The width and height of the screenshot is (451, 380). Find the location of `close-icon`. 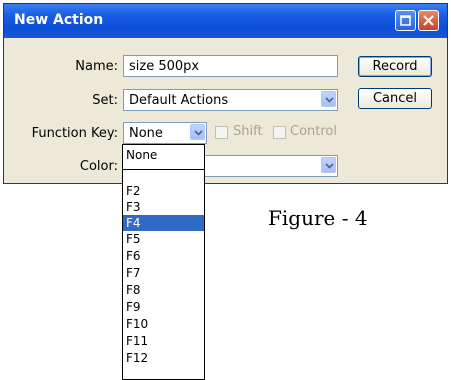

close-icon is located at coordinates (428, 20).